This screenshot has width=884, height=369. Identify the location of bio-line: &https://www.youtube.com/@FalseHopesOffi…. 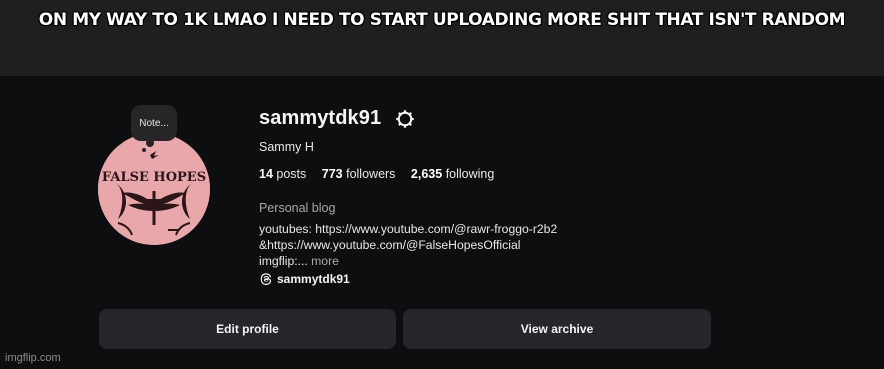
(390, 245).